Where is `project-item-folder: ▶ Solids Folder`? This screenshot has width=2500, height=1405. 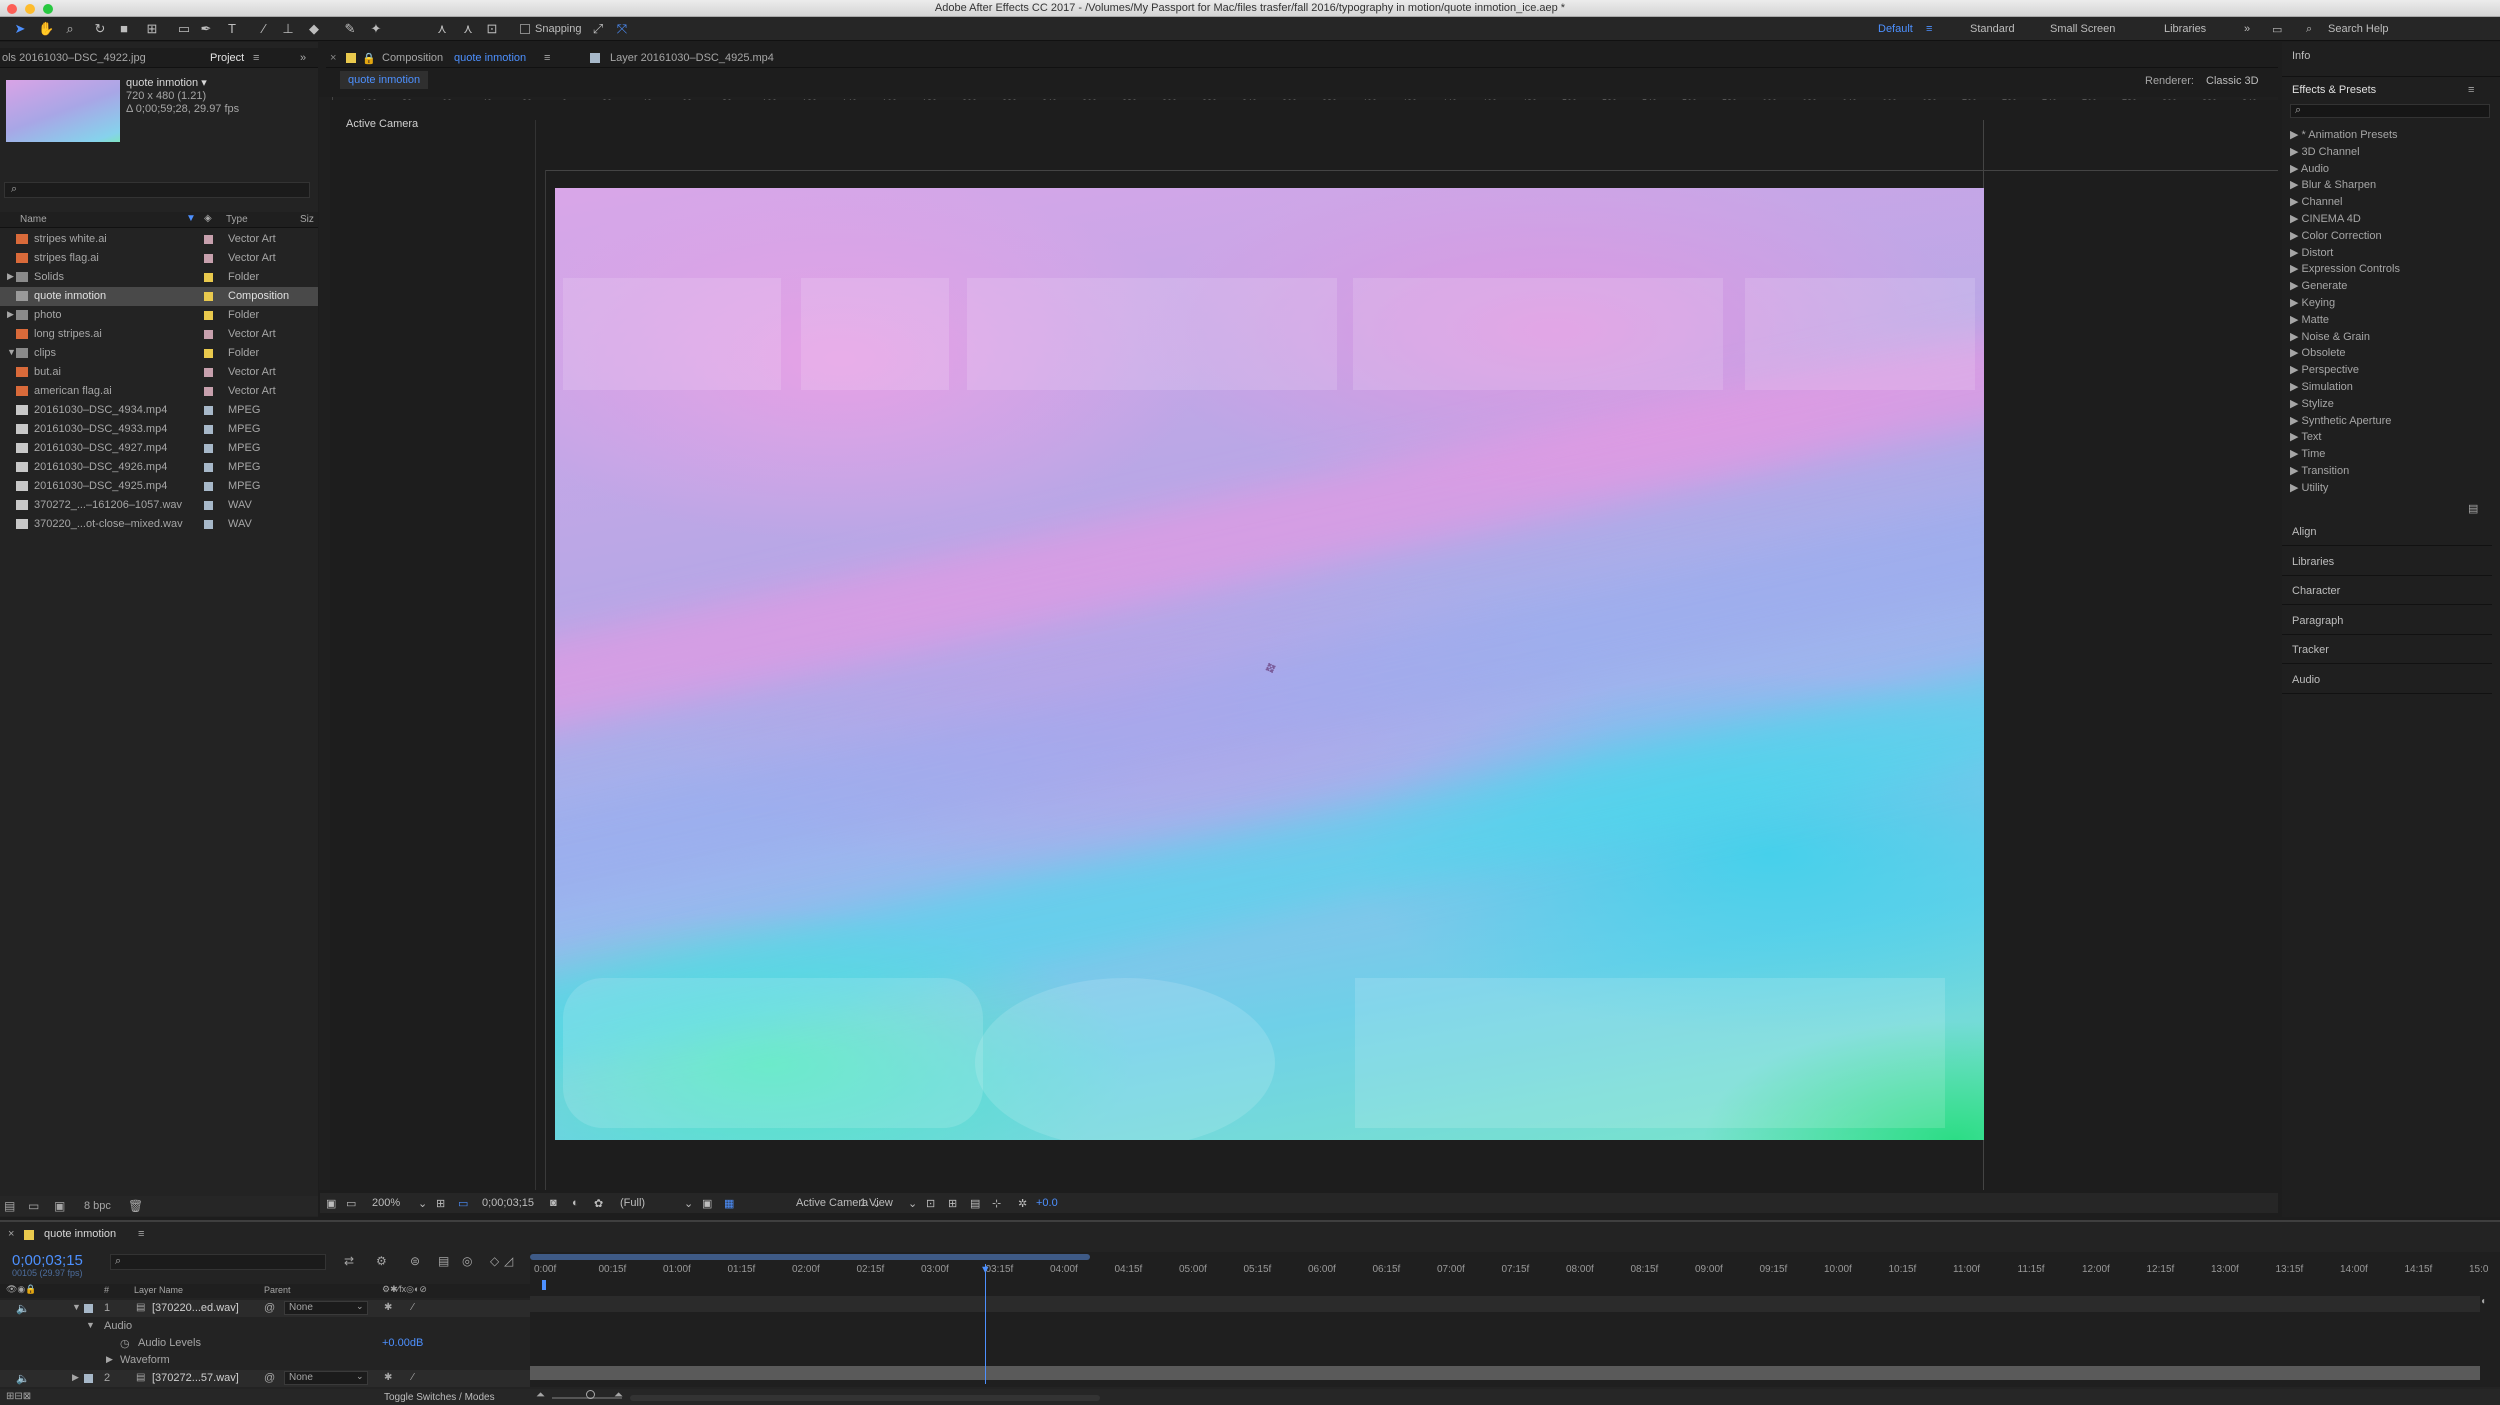 project-item-folder: ▶ Solids Folder is located at coordinates (159, 277).